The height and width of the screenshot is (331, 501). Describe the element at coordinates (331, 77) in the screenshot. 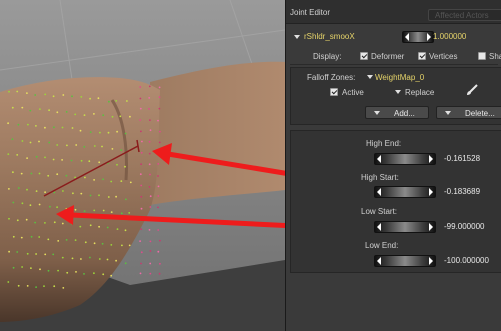

I see `falloff-zones-label: Falloff Zones:` at that location.